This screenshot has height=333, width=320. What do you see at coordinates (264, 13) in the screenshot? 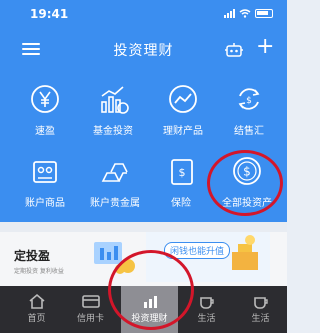
I see `battery-icon` at bounding box center [264, 13].